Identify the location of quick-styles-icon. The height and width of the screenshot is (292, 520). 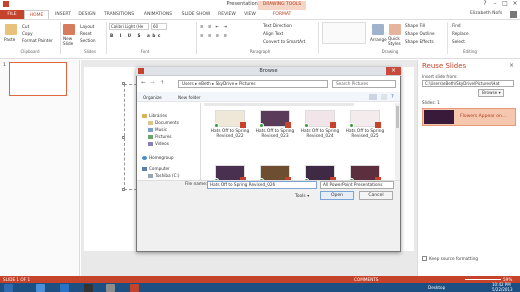
(395, 29).